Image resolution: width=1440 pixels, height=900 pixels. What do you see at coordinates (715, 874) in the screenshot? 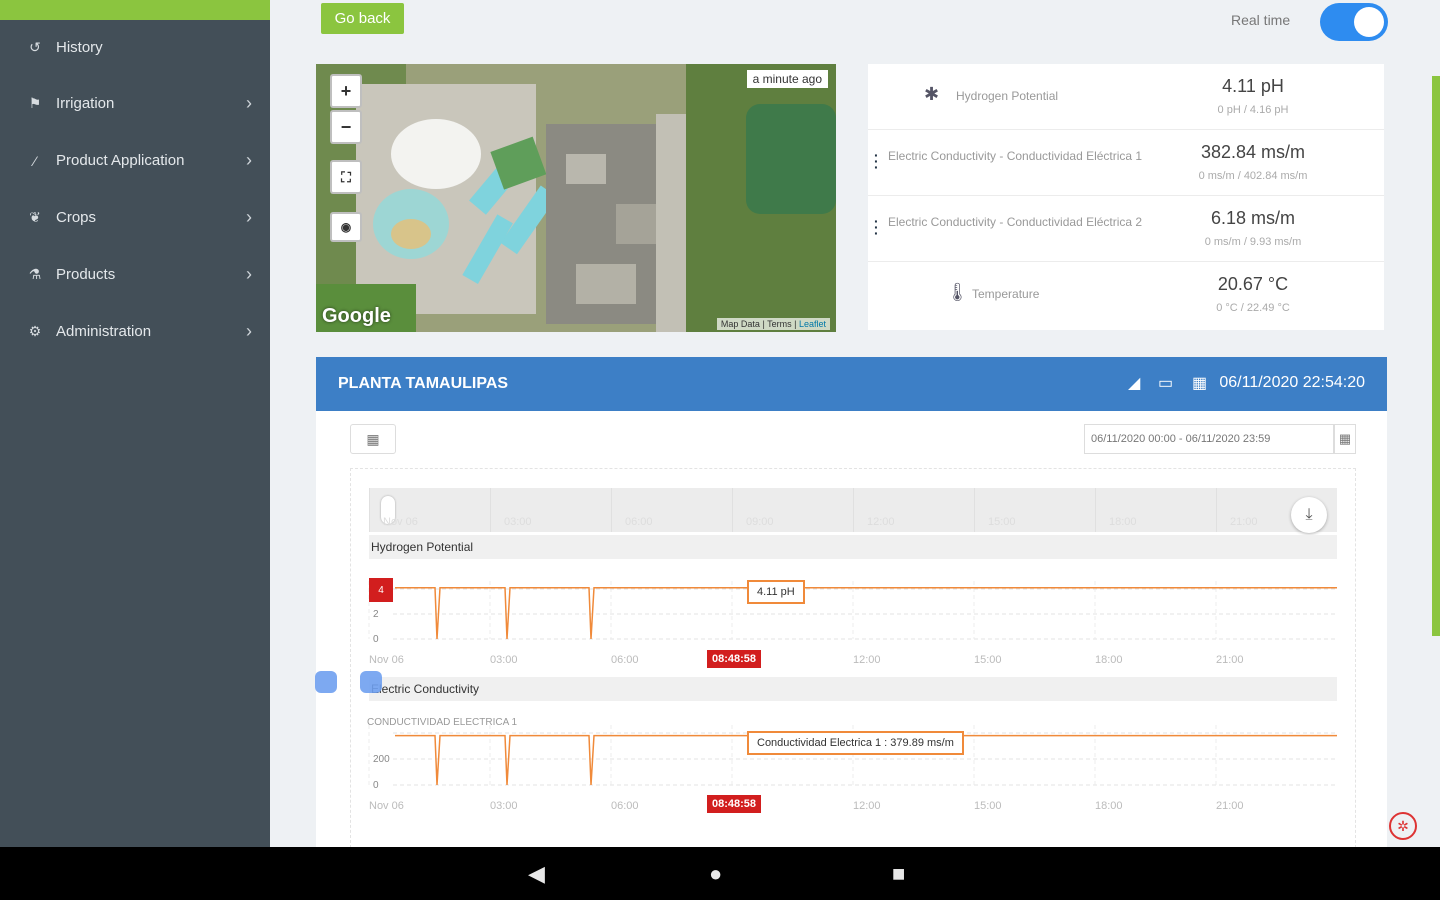
I see `home-icon: ●` at bounding box center [715, 874].